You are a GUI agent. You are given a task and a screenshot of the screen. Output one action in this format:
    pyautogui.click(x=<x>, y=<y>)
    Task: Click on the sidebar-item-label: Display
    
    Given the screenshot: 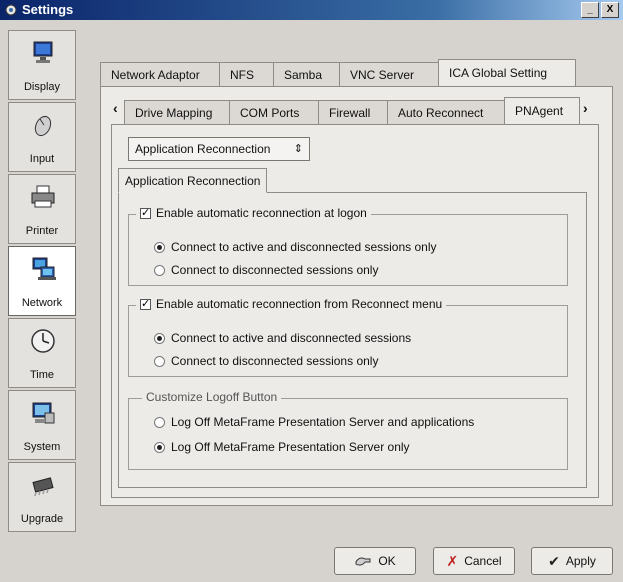 What is the action you would take?
    pyautogui.click(x=42, y=87)
    